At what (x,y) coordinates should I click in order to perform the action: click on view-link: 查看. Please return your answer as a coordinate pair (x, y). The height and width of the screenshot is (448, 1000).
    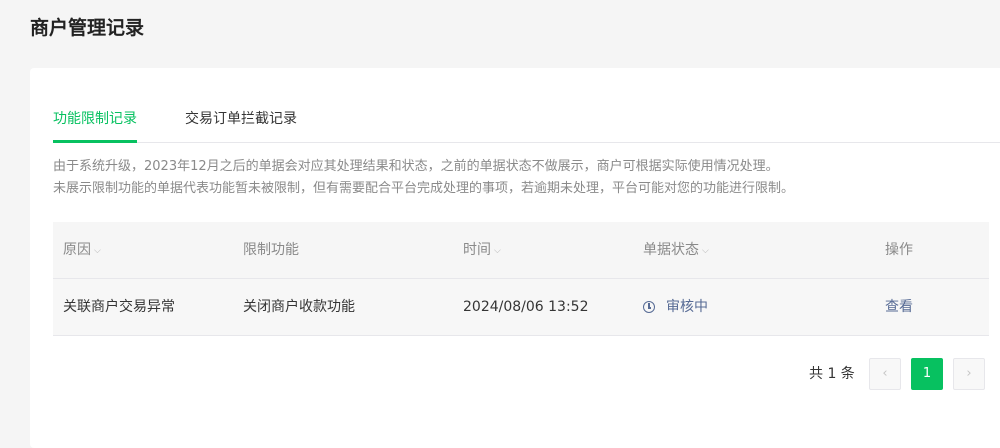
    Looking at the image, I should click on (899, 307).